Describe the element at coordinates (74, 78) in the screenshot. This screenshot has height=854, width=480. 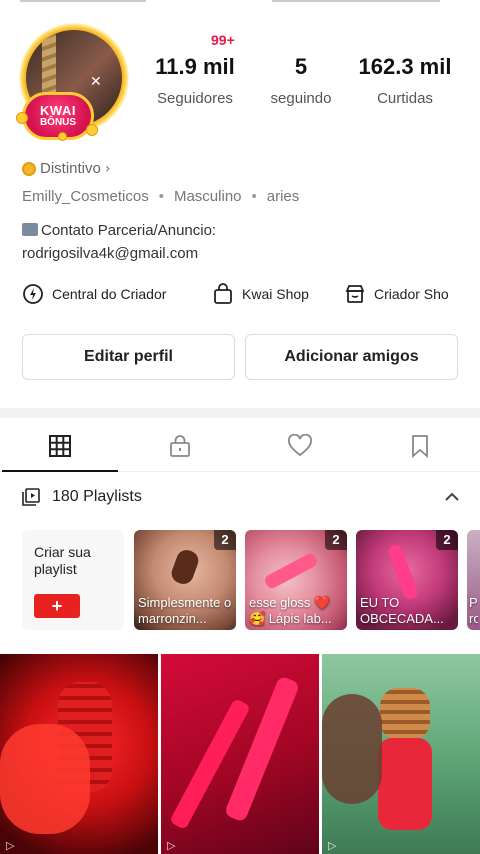
I see `avatar: ✕ KWAI BÔNUS` at that location.